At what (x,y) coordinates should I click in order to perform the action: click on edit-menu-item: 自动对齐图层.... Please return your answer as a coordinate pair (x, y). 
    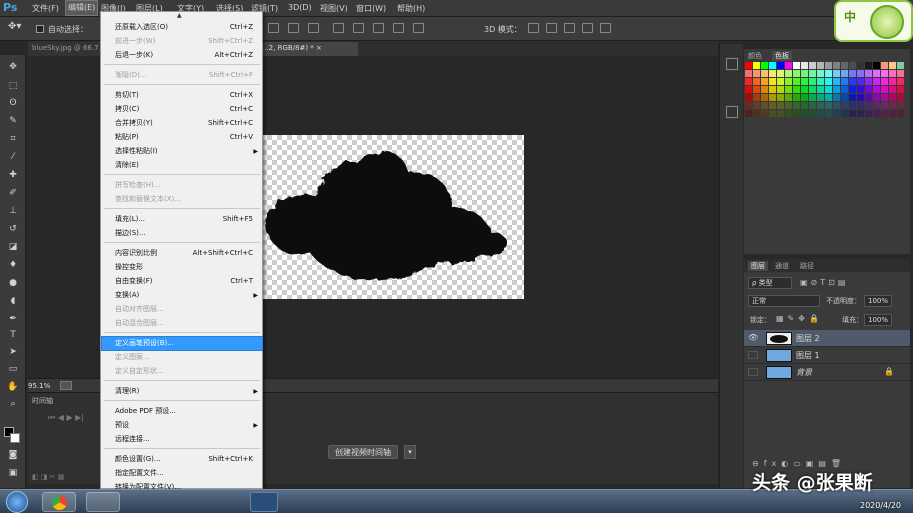
    Looking at the image, I should click on (182, 309).